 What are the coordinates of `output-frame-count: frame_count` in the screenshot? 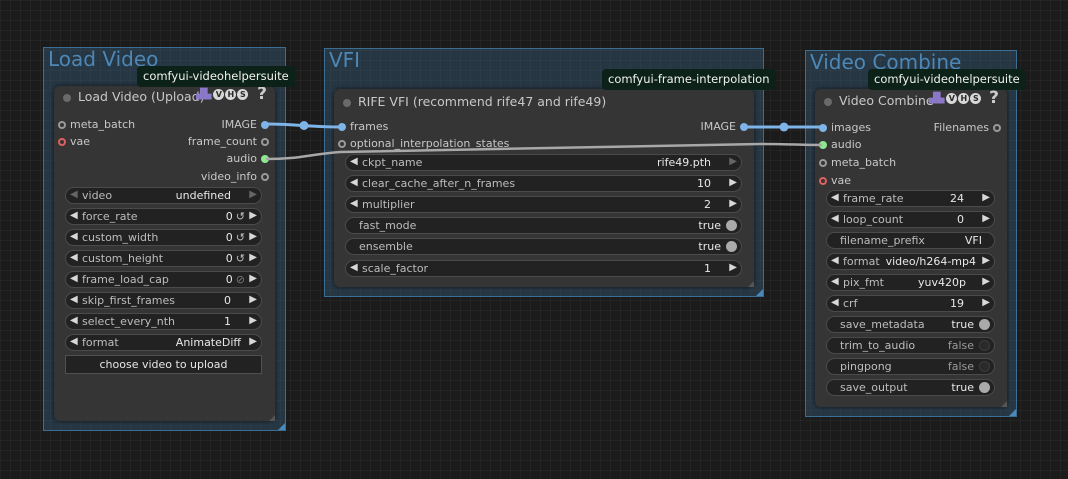 It's located at (228, 142).